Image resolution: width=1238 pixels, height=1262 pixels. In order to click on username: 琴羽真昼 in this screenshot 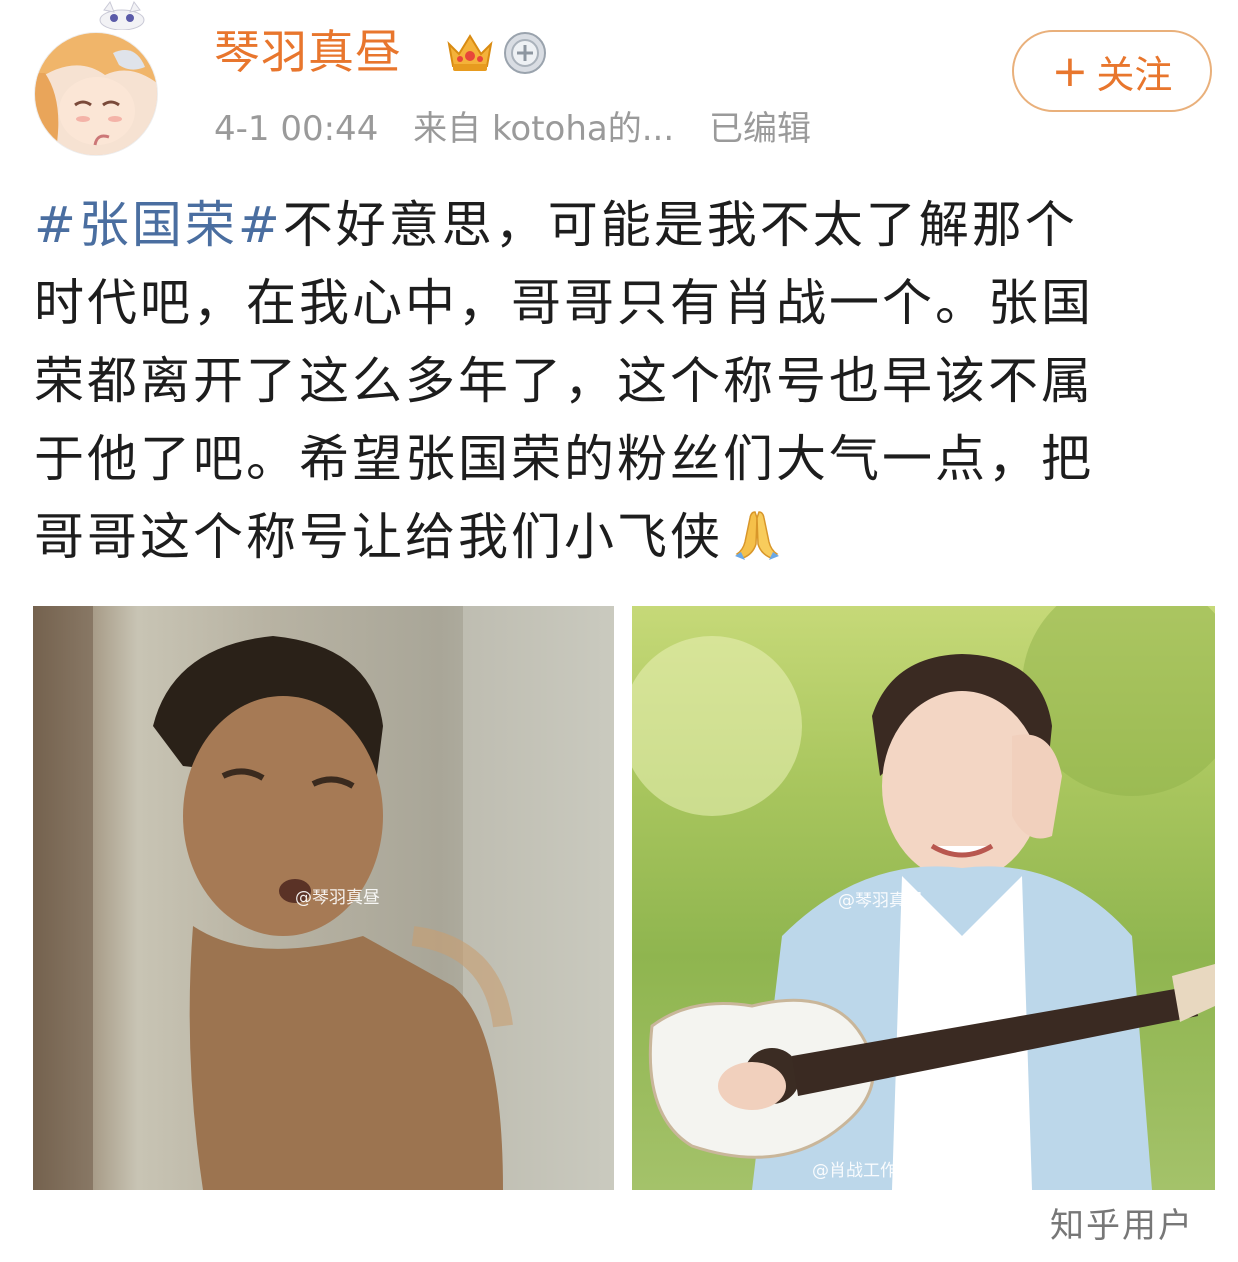, I will do `click(308, 52)`.